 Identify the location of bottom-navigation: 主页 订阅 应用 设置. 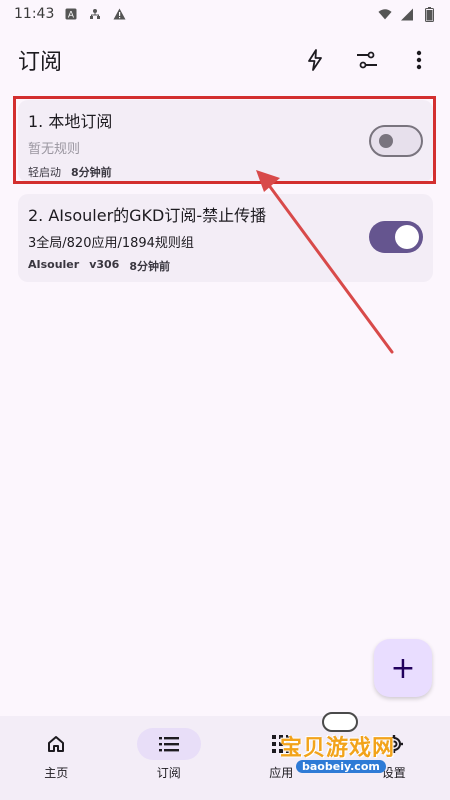
(225, 758).